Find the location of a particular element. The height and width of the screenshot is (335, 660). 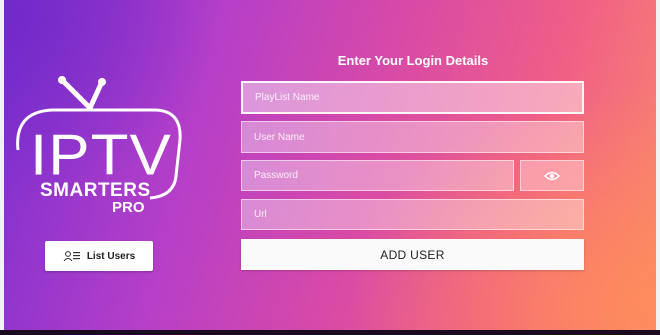

bottom-bezel is located at coordinates (330, 332).